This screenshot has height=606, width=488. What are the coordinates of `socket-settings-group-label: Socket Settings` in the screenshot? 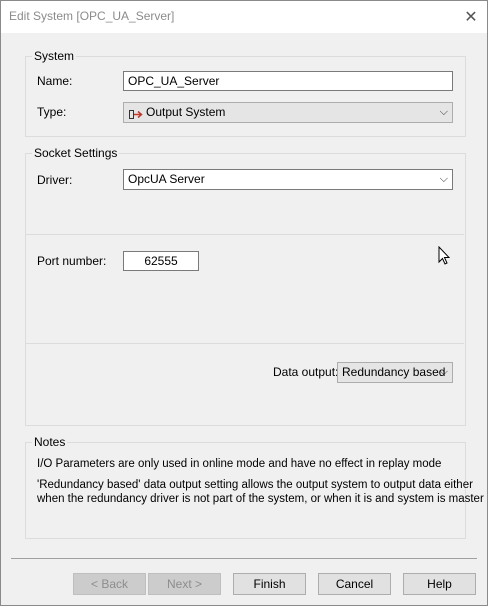 It's located at (76, 153).